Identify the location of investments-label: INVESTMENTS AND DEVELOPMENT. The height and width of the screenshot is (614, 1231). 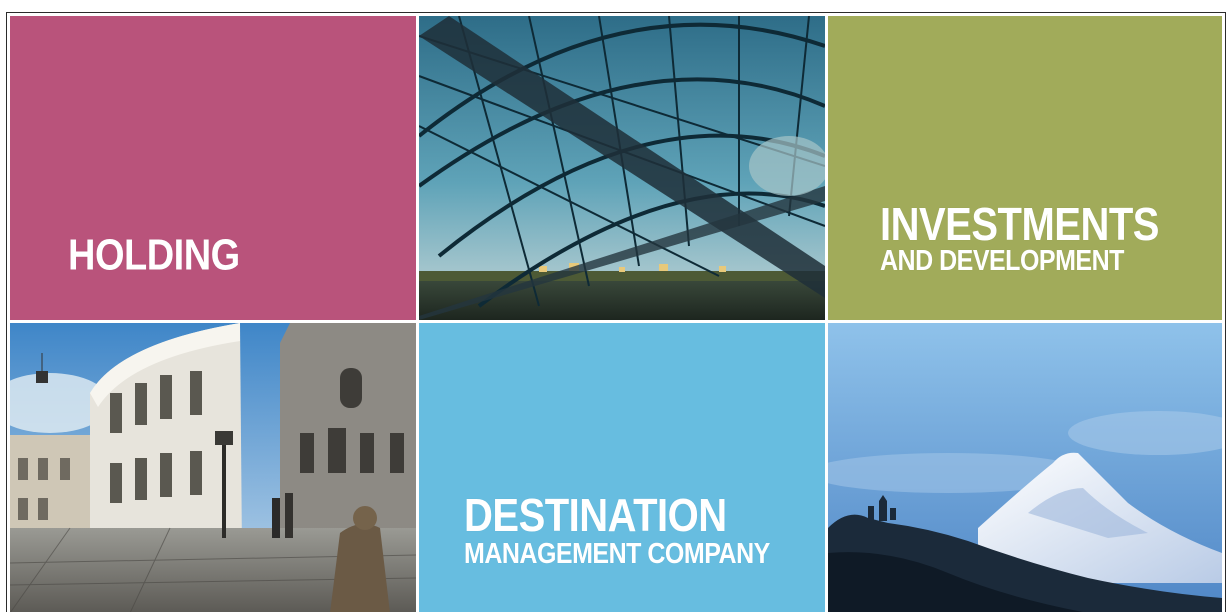
(1019, 239).